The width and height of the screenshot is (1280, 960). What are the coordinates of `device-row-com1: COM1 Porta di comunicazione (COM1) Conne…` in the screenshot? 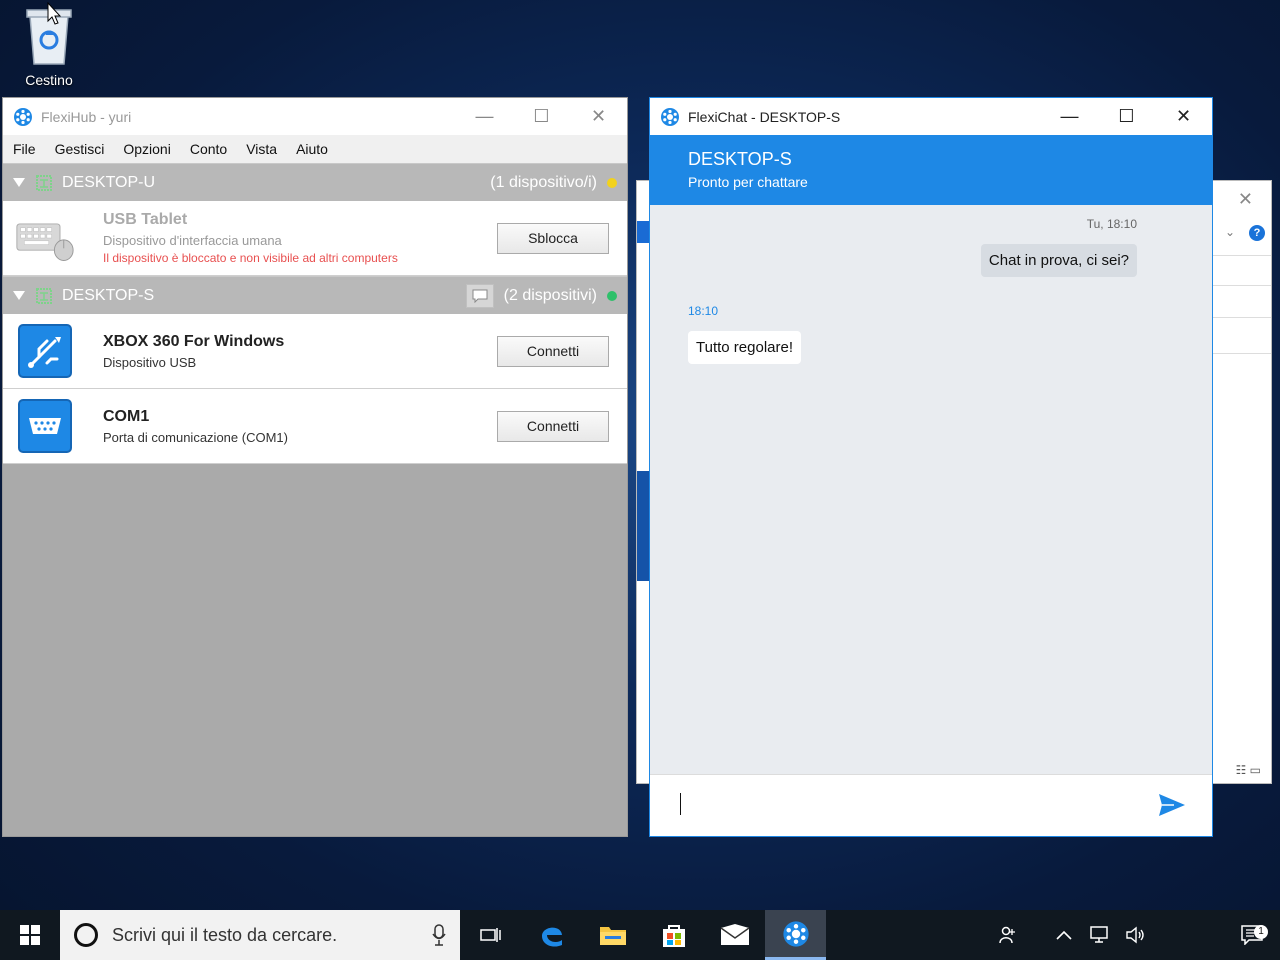 It's located at (315, 426).